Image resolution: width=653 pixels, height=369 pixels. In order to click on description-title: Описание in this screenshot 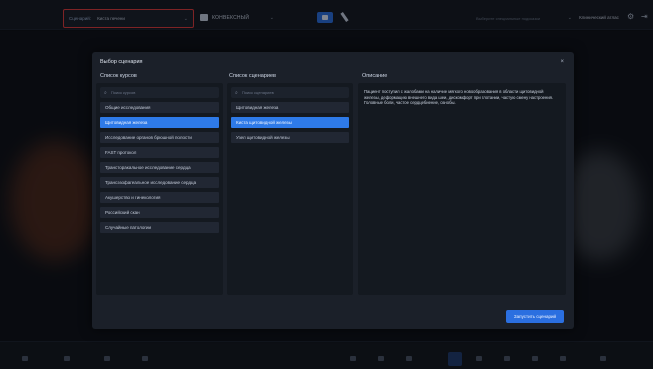, I will do `click(375, 76)`.